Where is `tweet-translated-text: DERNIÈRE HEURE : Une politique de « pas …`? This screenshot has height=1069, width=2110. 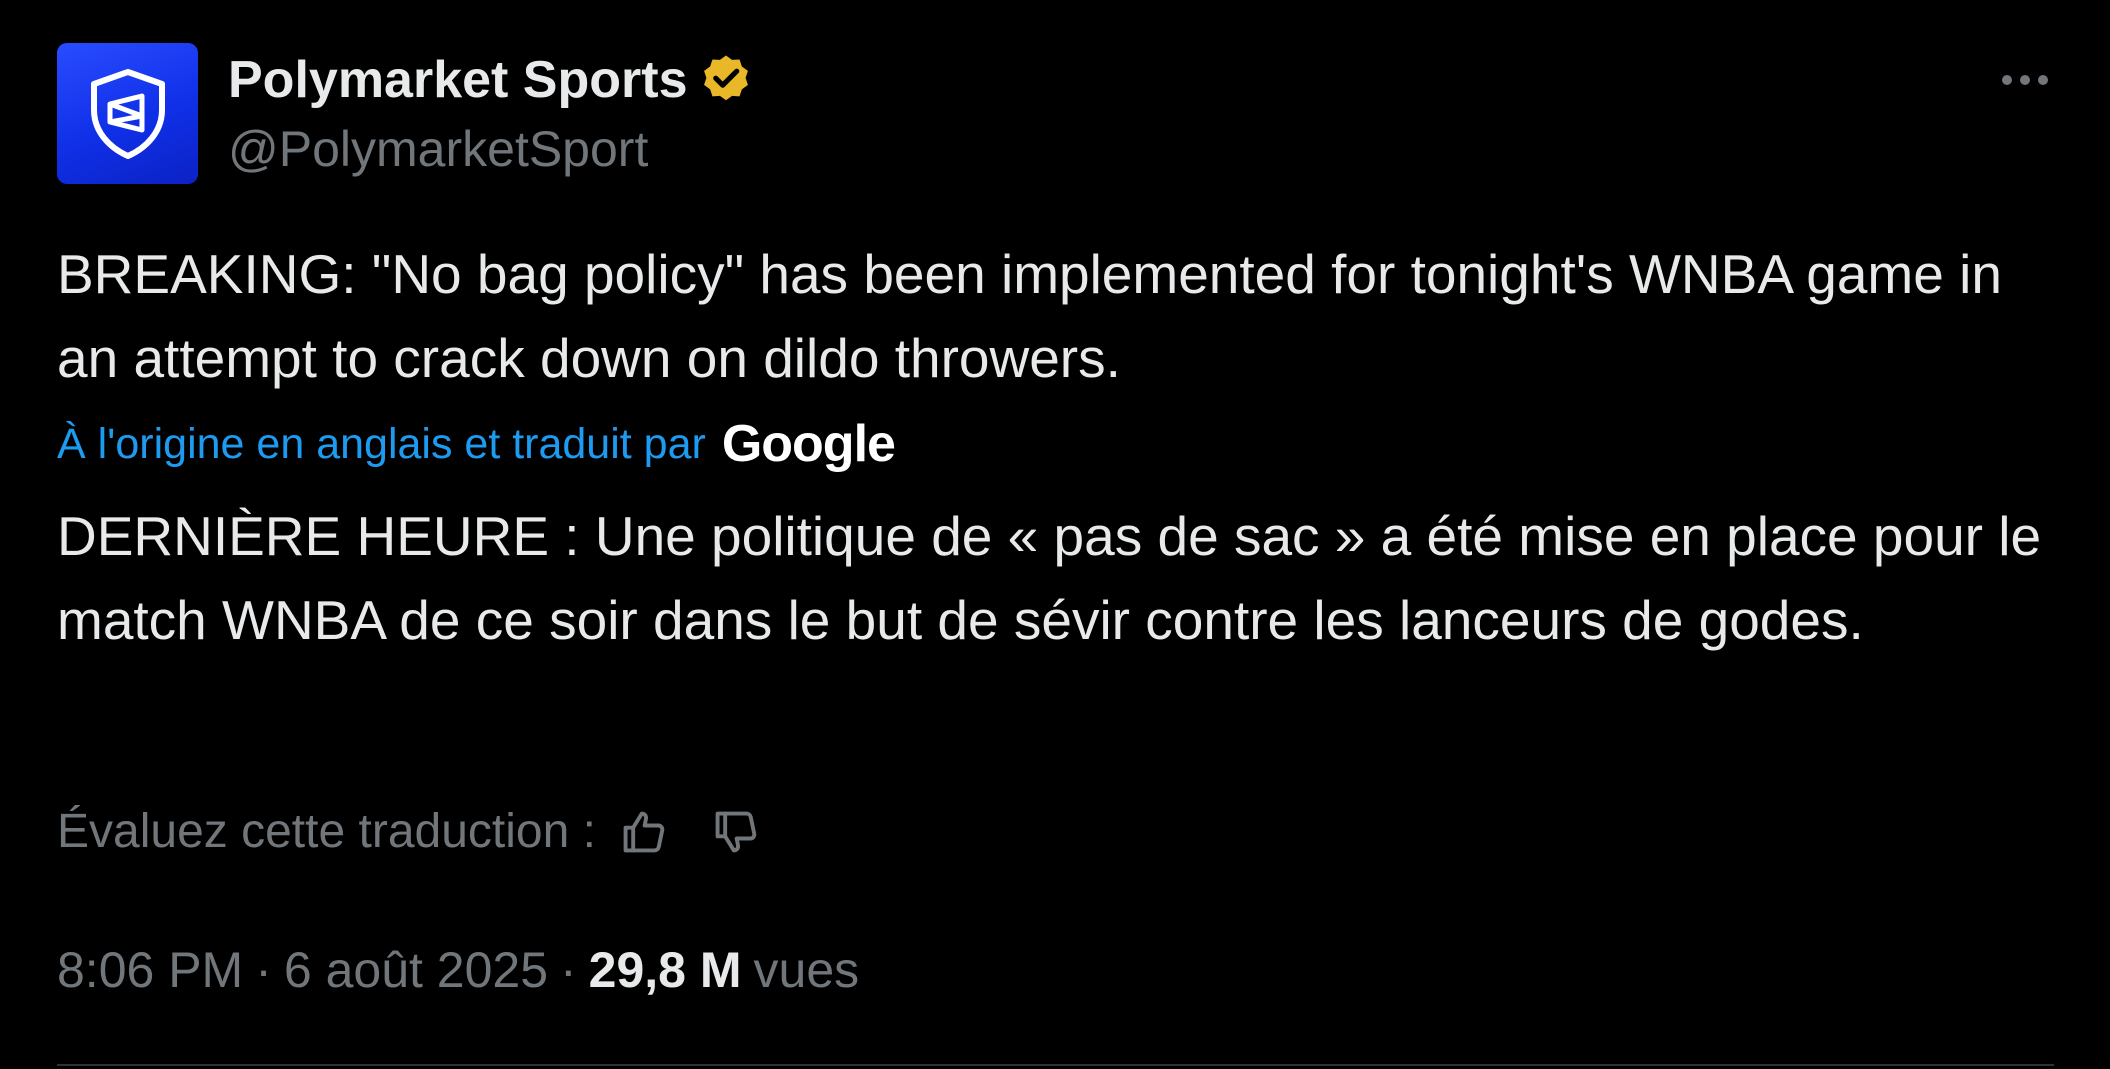 tweet-translated-text: DERNIÈRE HEURE : Une politique de « pas … is located at coordinates (1049, 578).